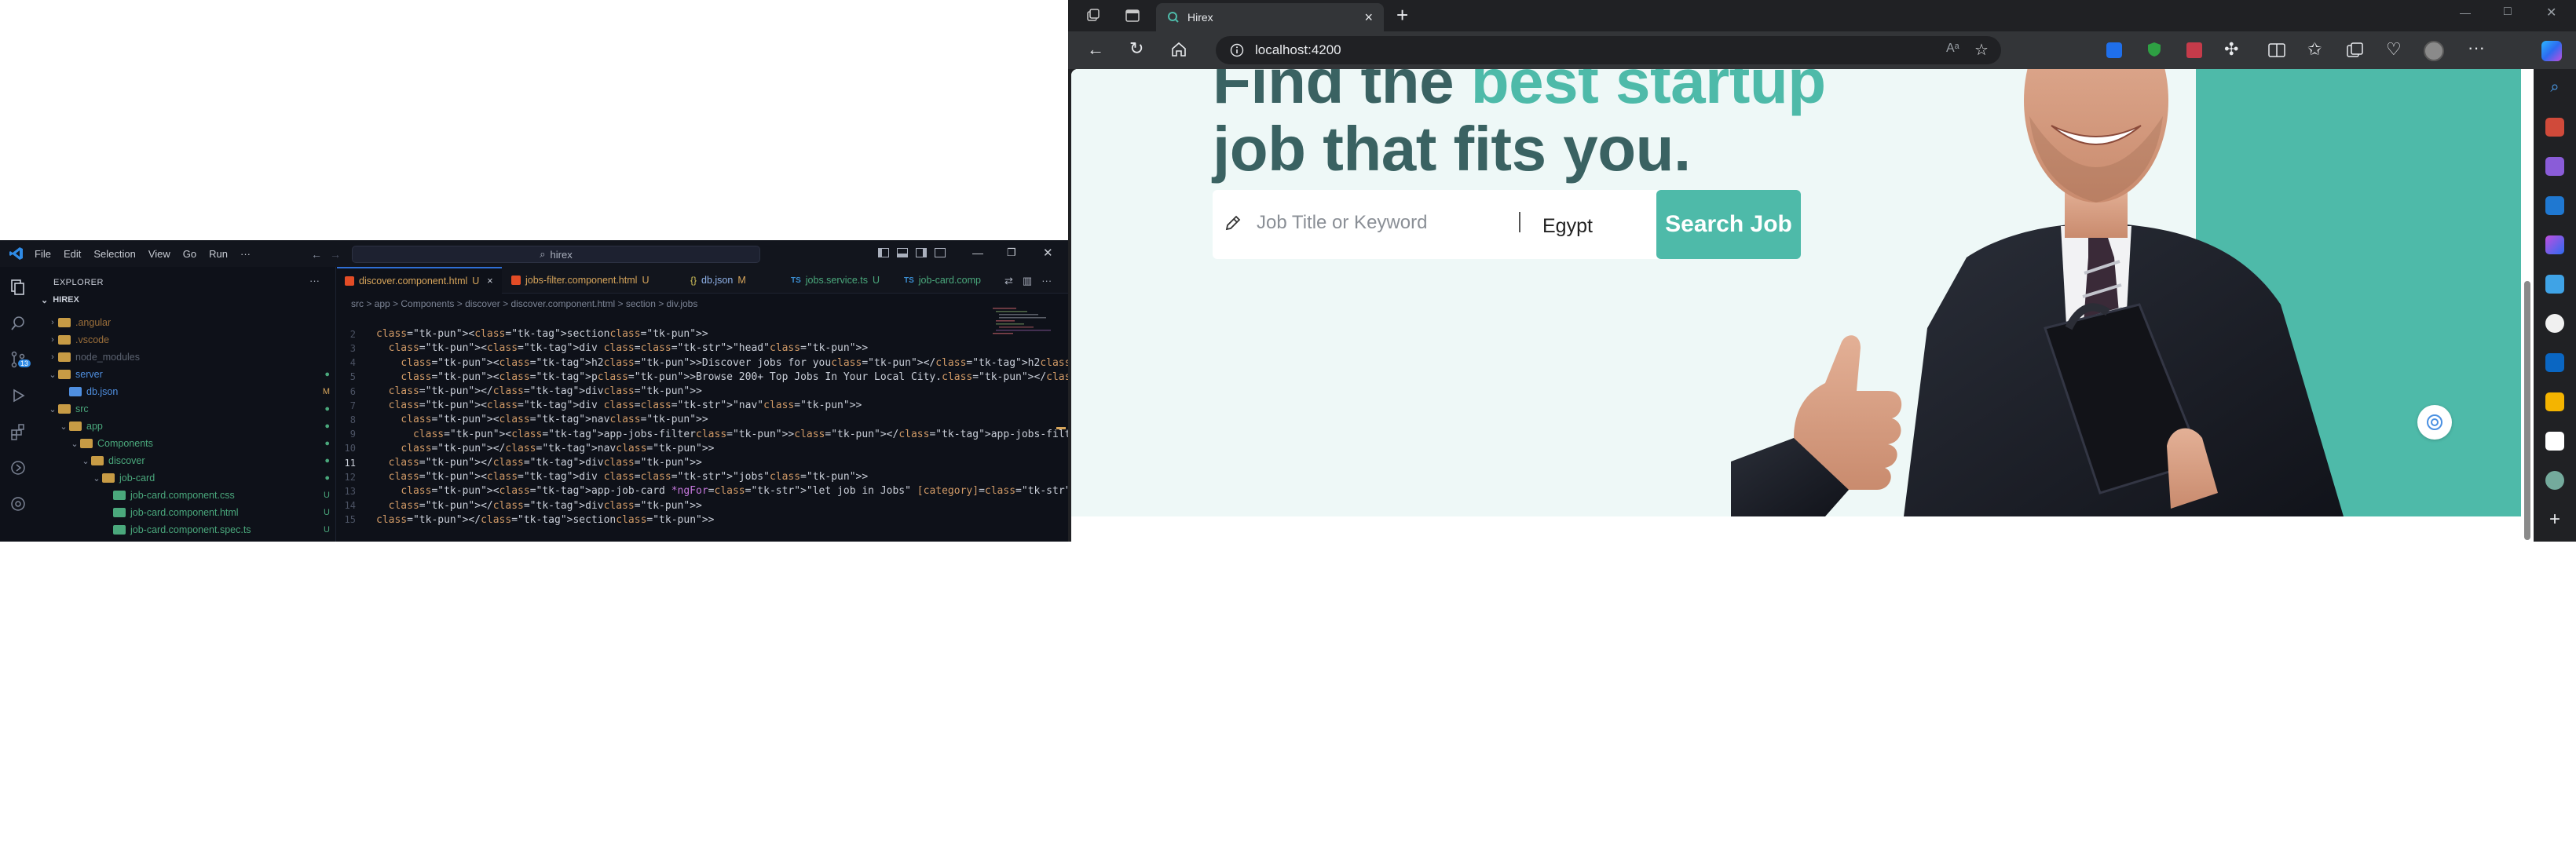 This screenshot has height=843, width=2576. What do you see at coordinates (587, 280) in the screenshot?
I see `tab-jobs-filter-component-html: jobs-filter.component.html U` at bounding box center [587, 280].